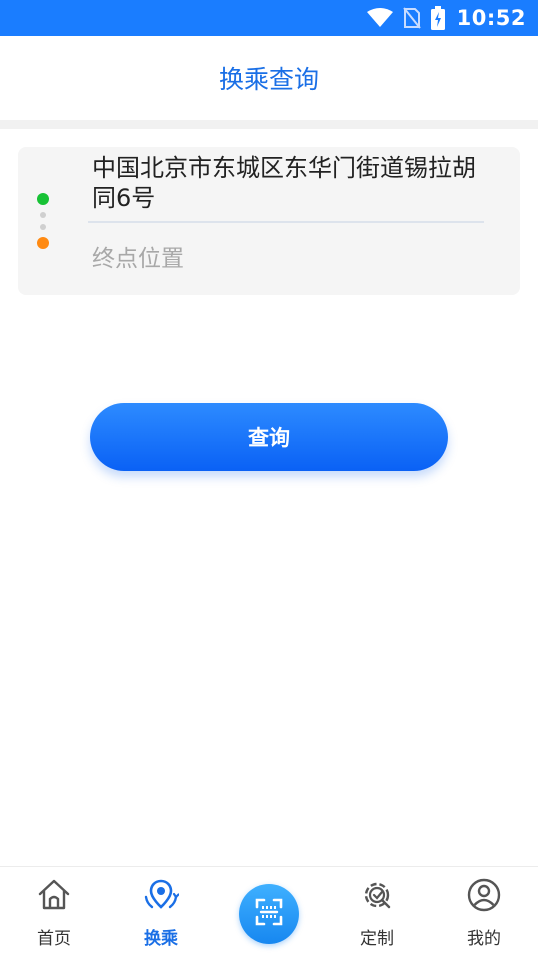 The width and height of the screenshot is (538, 958). What do you see at coordinates (161, 895) in the screenshot?
I see `transfer-location-icon` at bounding box center [161, 895].